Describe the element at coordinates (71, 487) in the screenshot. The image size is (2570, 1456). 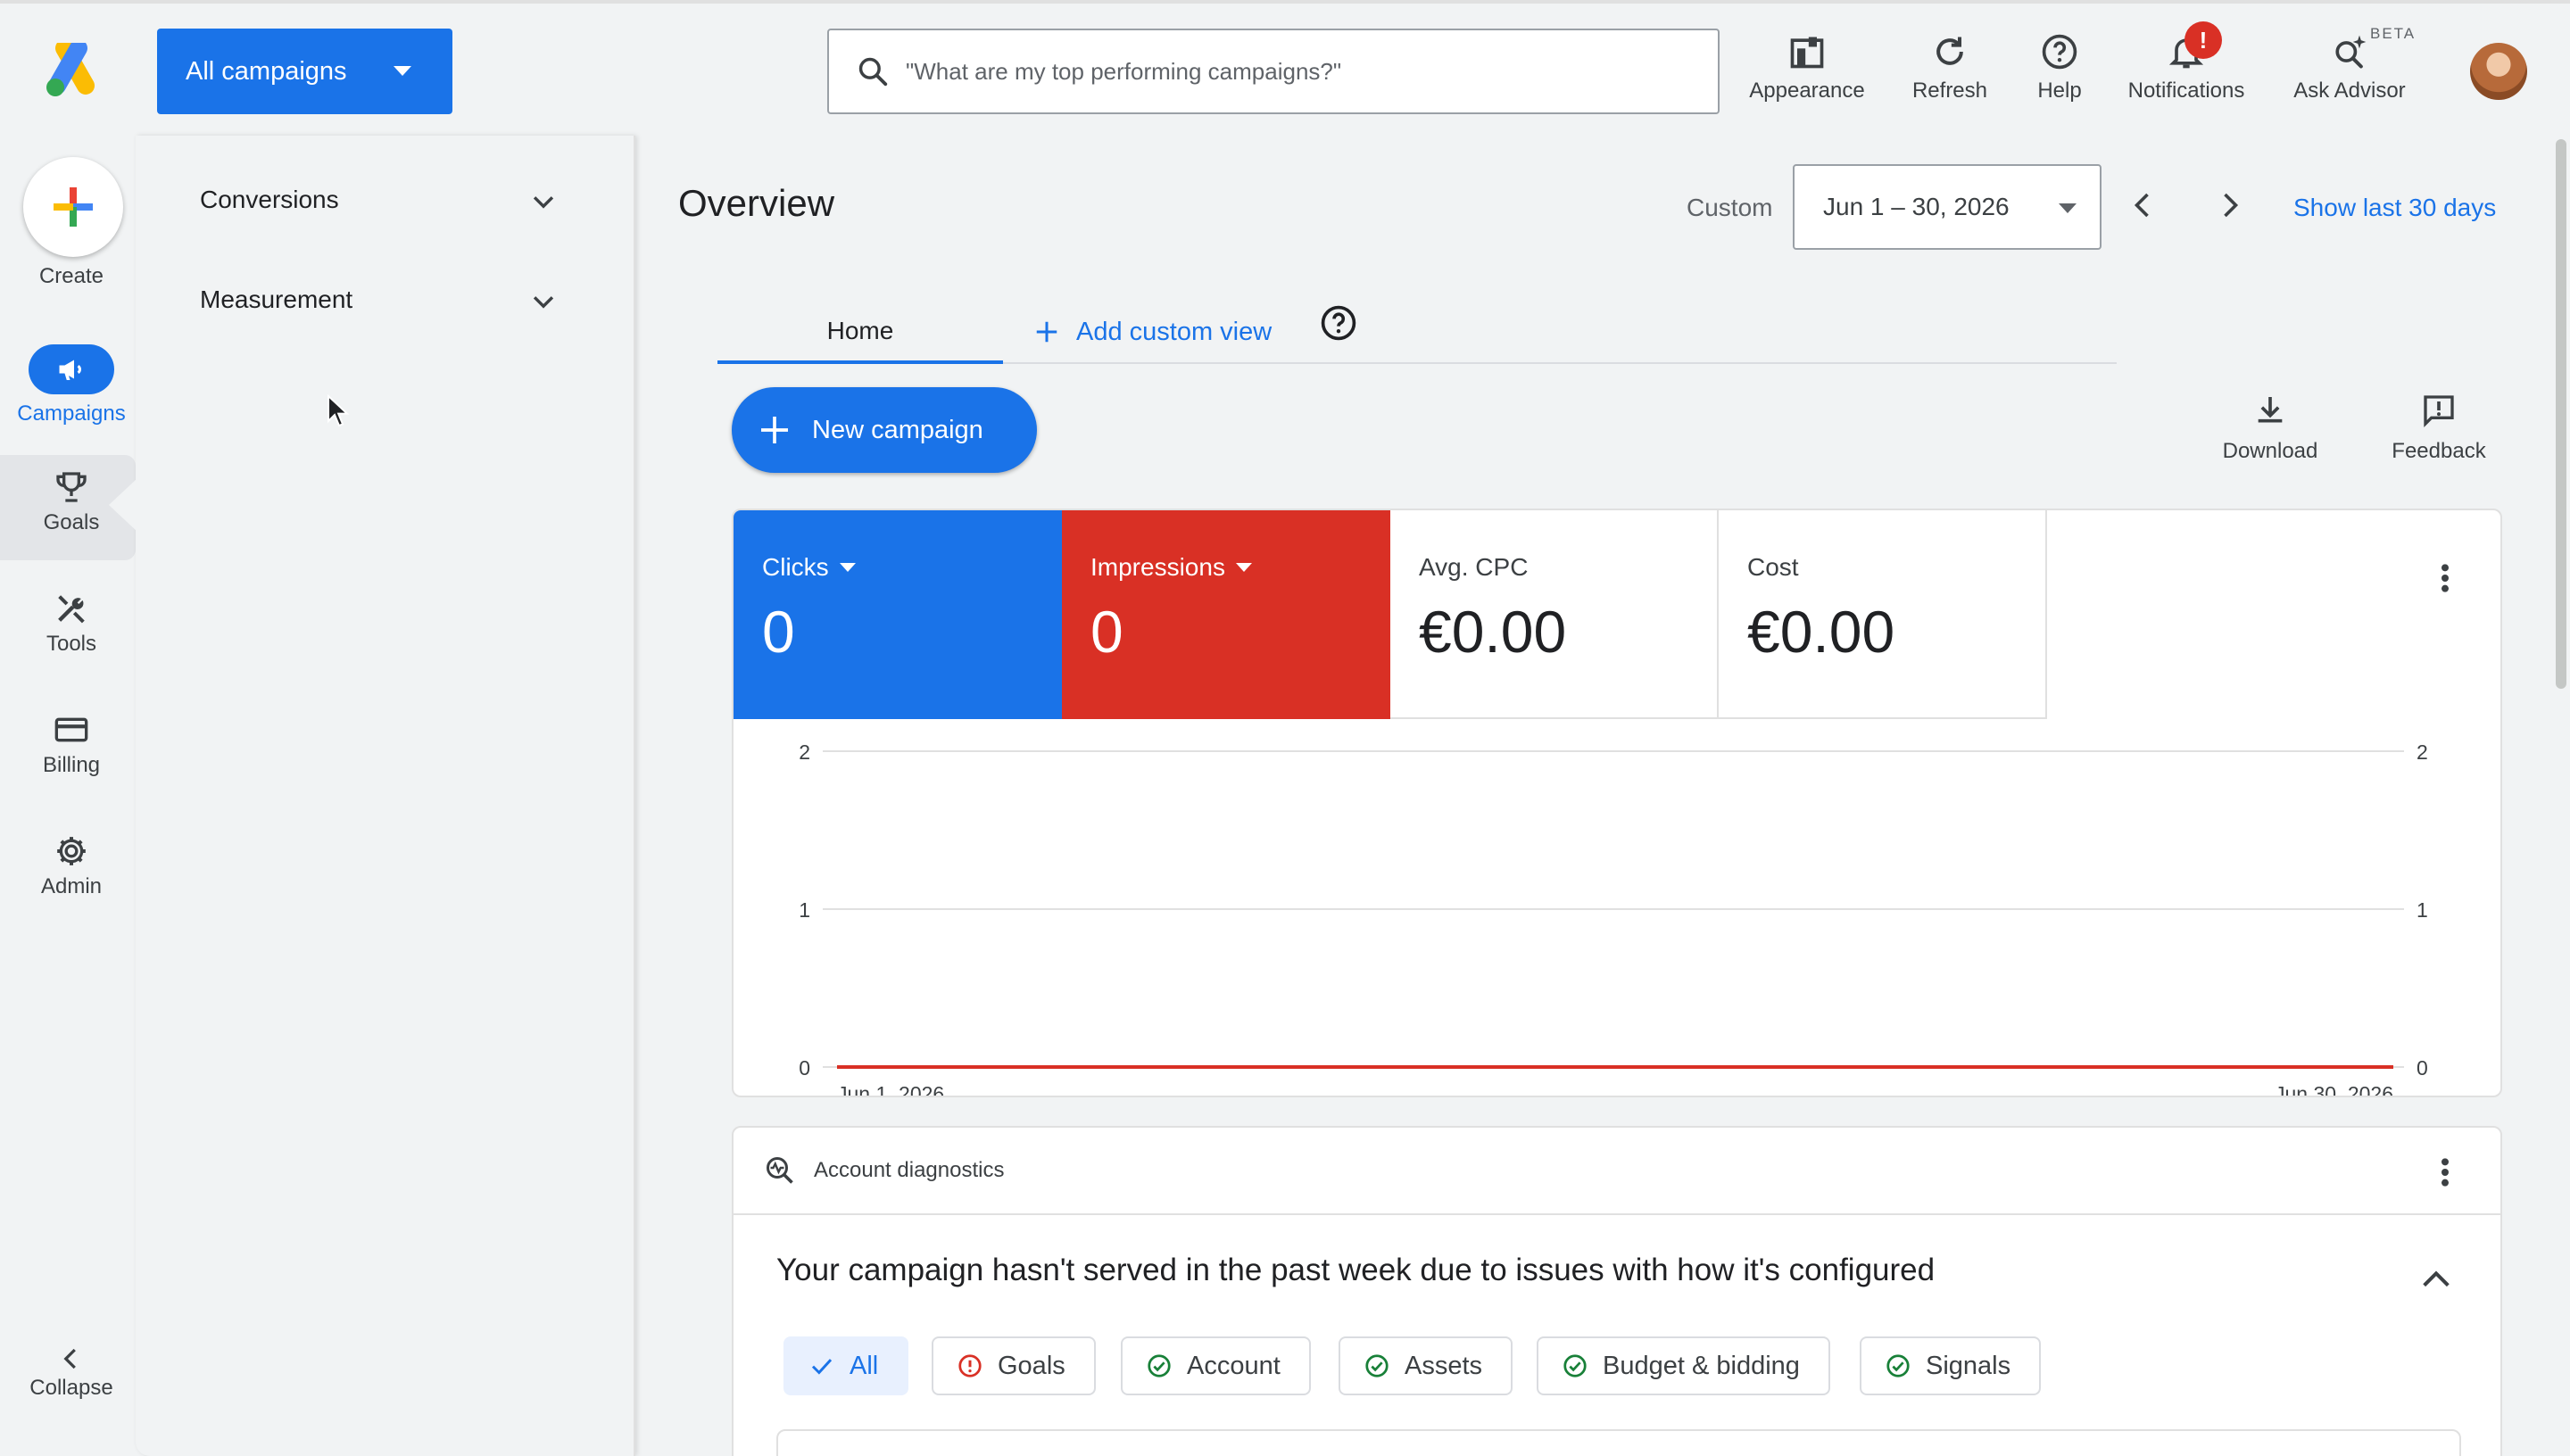
I see `trophy-icon` at that location.